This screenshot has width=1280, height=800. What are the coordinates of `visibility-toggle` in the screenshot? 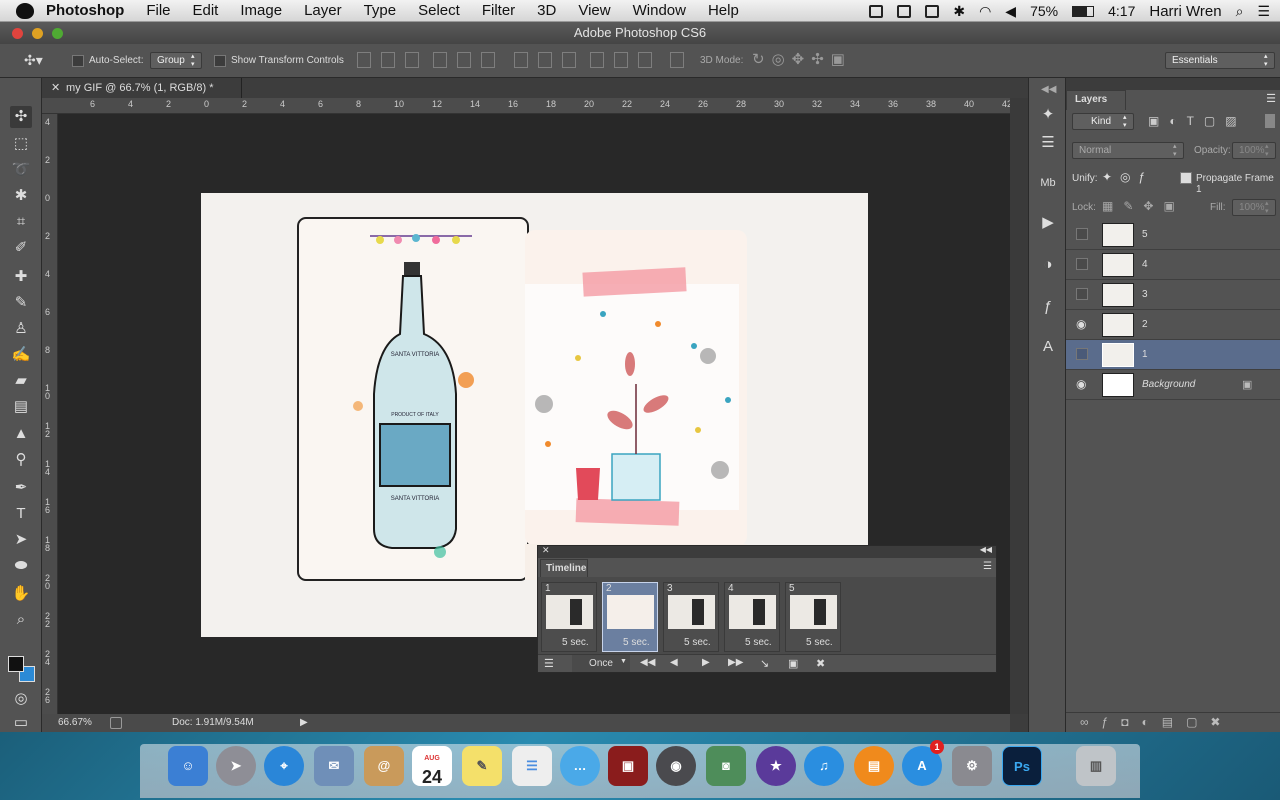 It's located at (1082, 354).